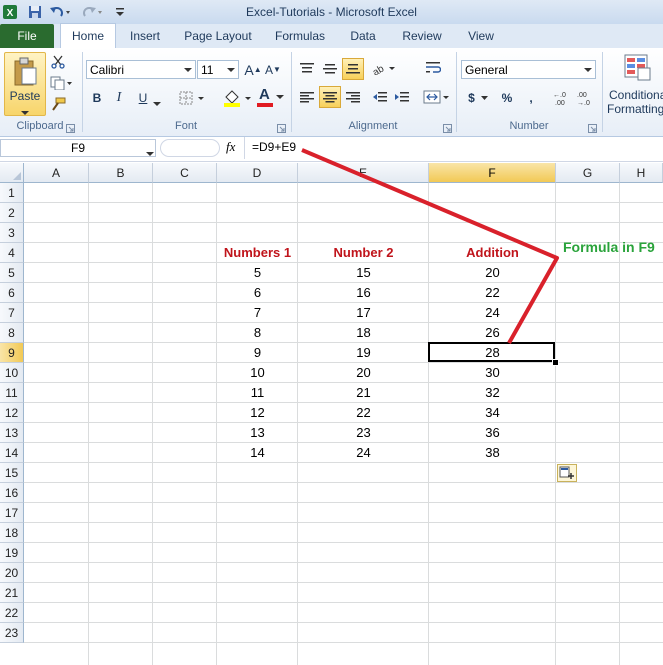  I want to click on annotation-arrow, so click(430, 246).